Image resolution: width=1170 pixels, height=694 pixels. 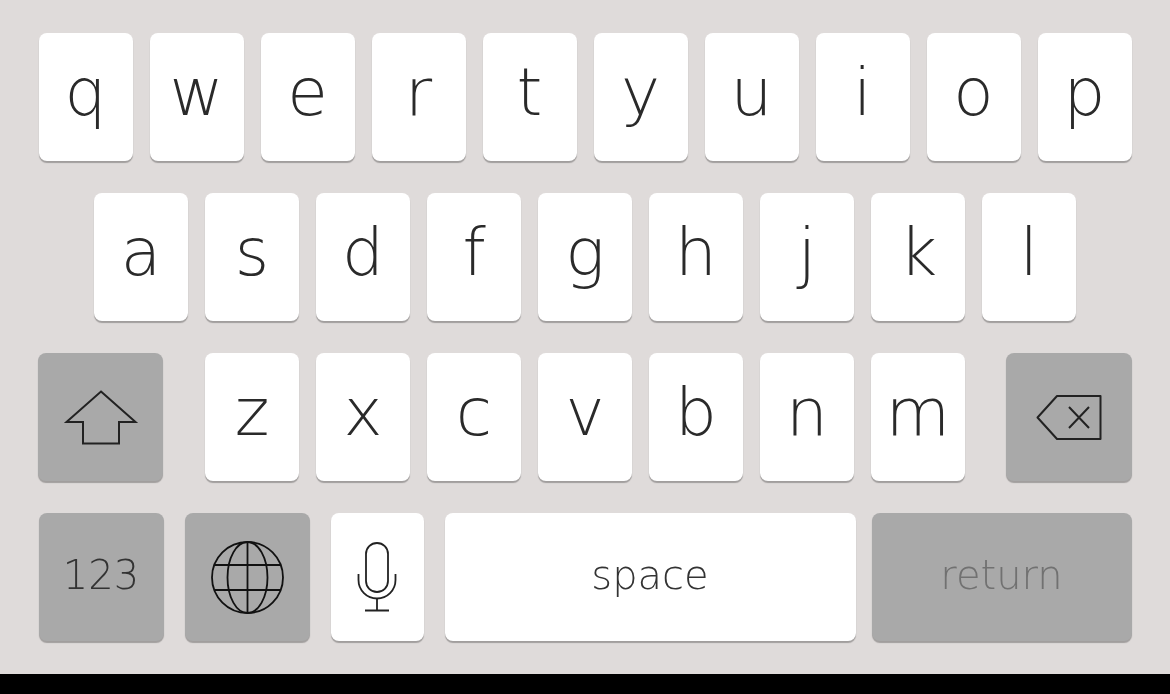 What do you see at coordinates (650, 577) in the screenshot?
I see `space-key: space` at bounding box center [650, 577].